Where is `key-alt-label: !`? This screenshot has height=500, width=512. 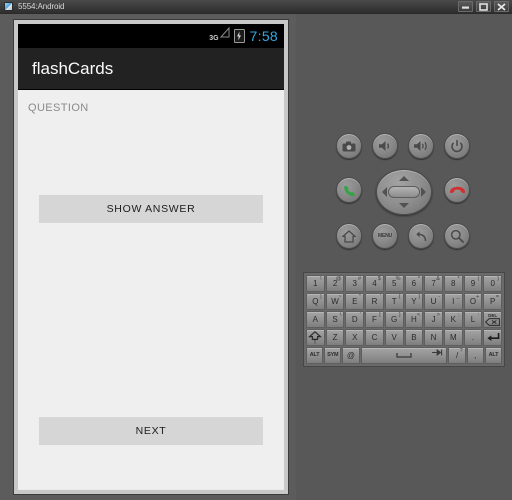
key-alt-label: ! is located at coordinates (321, 279).